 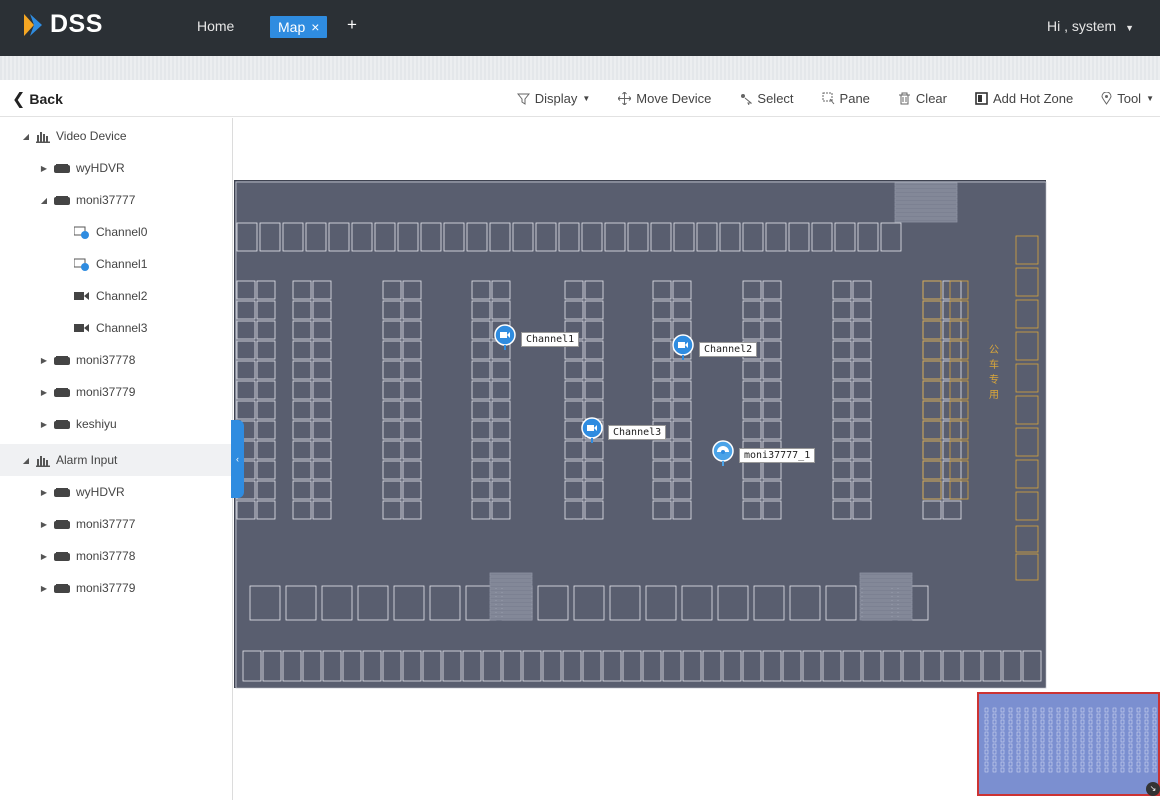 I want to click on tree-alarm-node-moni37779: ▶ moni37779, so click(x=116, y=588).